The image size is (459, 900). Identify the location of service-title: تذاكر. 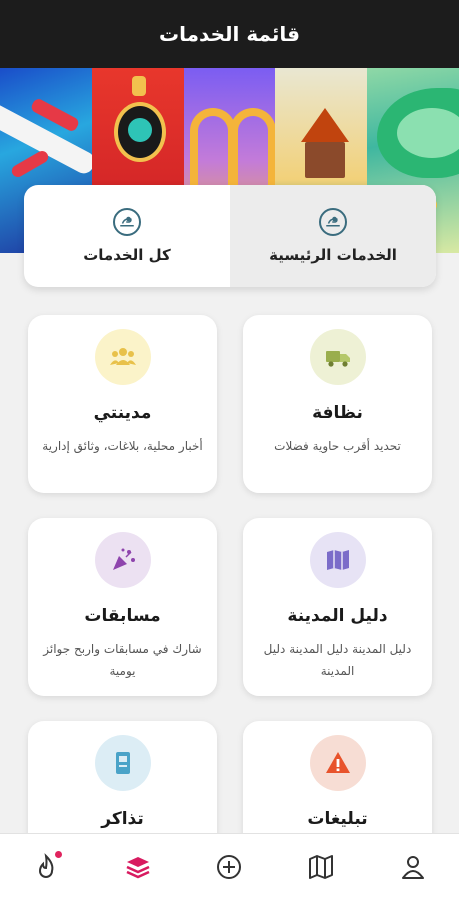
(122, 819).